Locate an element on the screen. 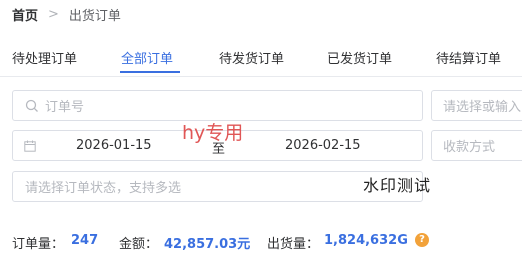 Image resolution: width=522 pixels, height=278 pixels. tab-all: 全部订单 is located at coordinates (147, 57).